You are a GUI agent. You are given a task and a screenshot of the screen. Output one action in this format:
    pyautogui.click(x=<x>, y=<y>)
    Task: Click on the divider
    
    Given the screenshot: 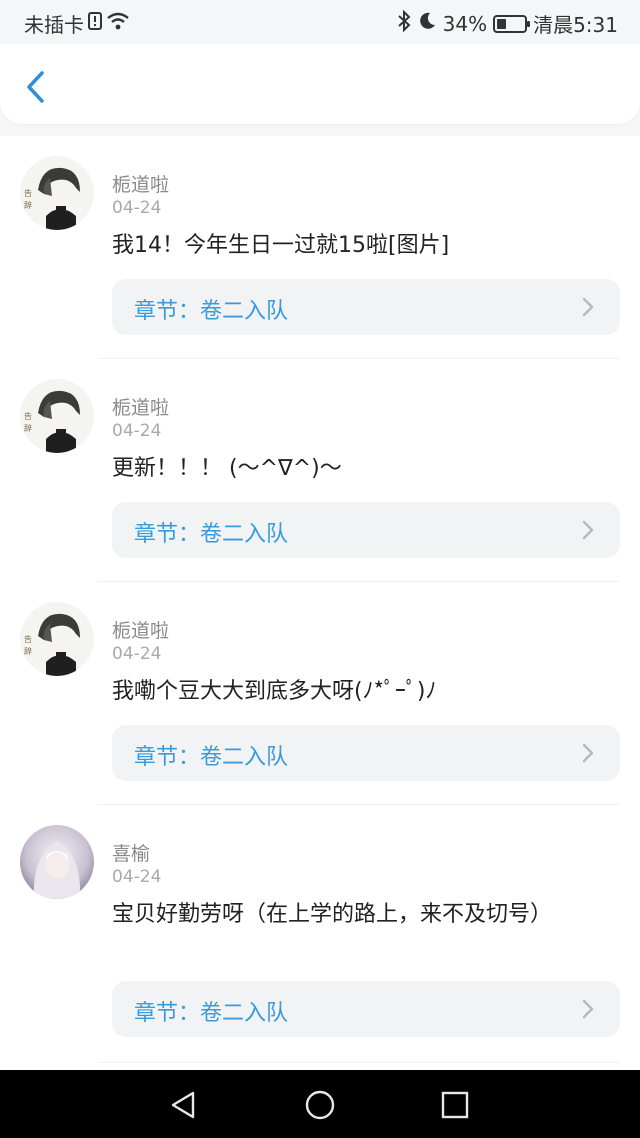 What is the action you would take?
    pyautogui.click(x=359, y=1062)
    